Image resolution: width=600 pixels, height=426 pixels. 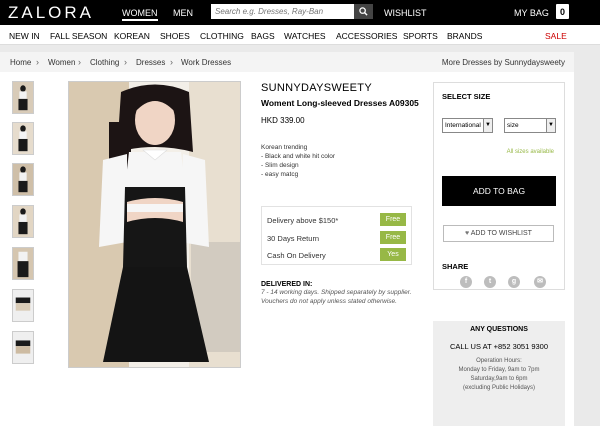 I want to click on delivery-row-label: Delivery above $150*, so click(x=303, y=220).